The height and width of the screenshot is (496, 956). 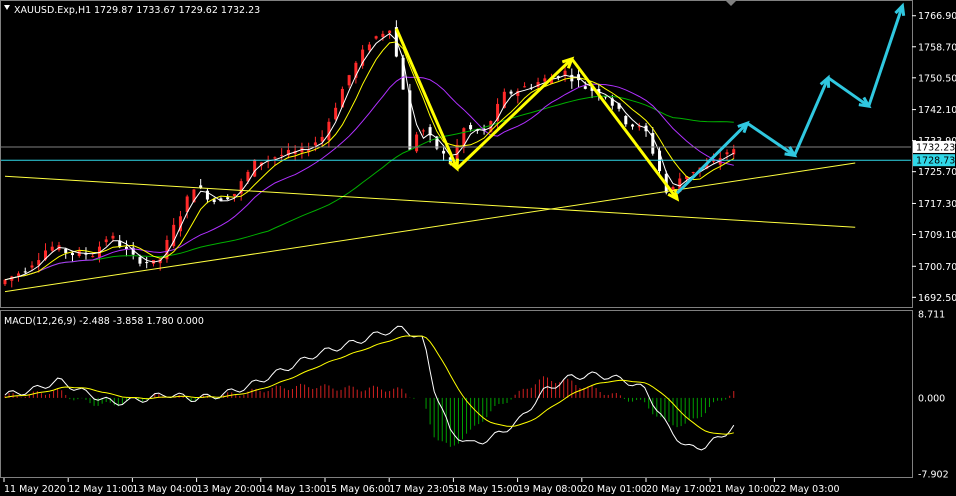 I want to click on x-tick-label: 20 May 01:00, so click(x=614, y=489).